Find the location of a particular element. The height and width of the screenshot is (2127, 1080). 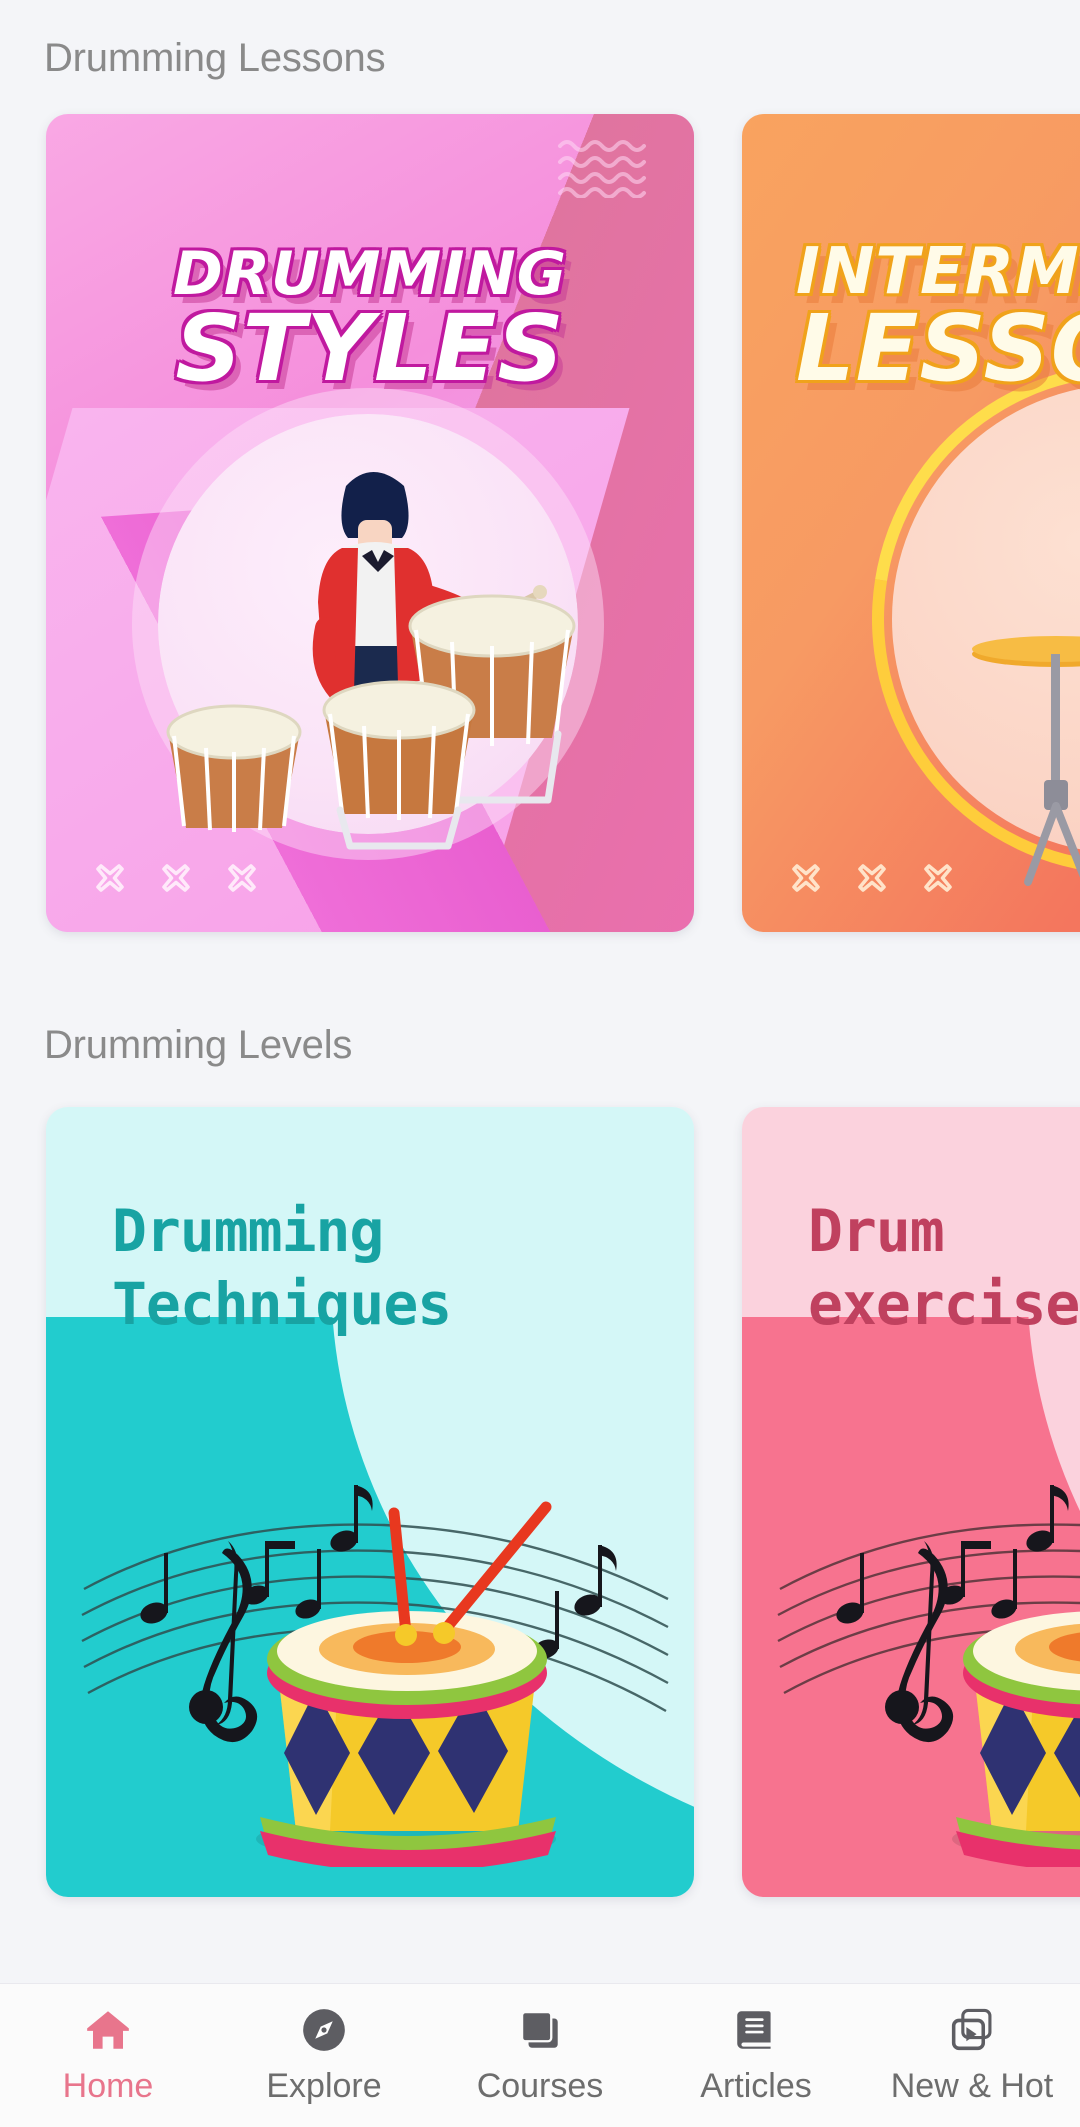

card-title-line2: STYLES is located at coordinates (370, 349).